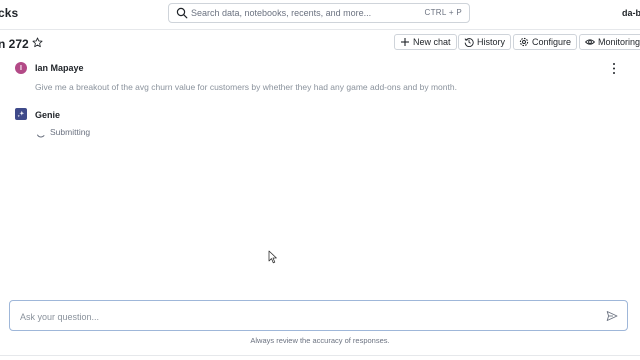 This screenshot has width=640, height=360. What do you see at coordinates (320, 355) in the screenshot?
I see `divider` at bounding box center [320, 355].